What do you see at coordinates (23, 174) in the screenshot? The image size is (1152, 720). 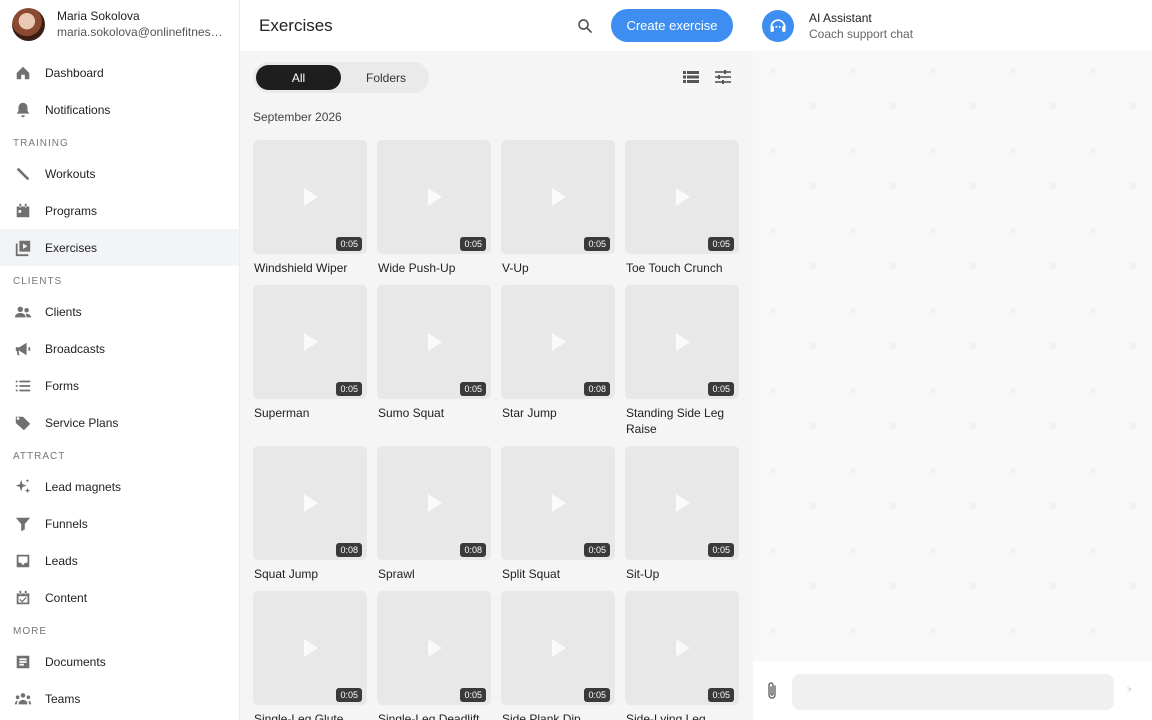 I see `dumbbell-icon` at bounding box center [23, 174].